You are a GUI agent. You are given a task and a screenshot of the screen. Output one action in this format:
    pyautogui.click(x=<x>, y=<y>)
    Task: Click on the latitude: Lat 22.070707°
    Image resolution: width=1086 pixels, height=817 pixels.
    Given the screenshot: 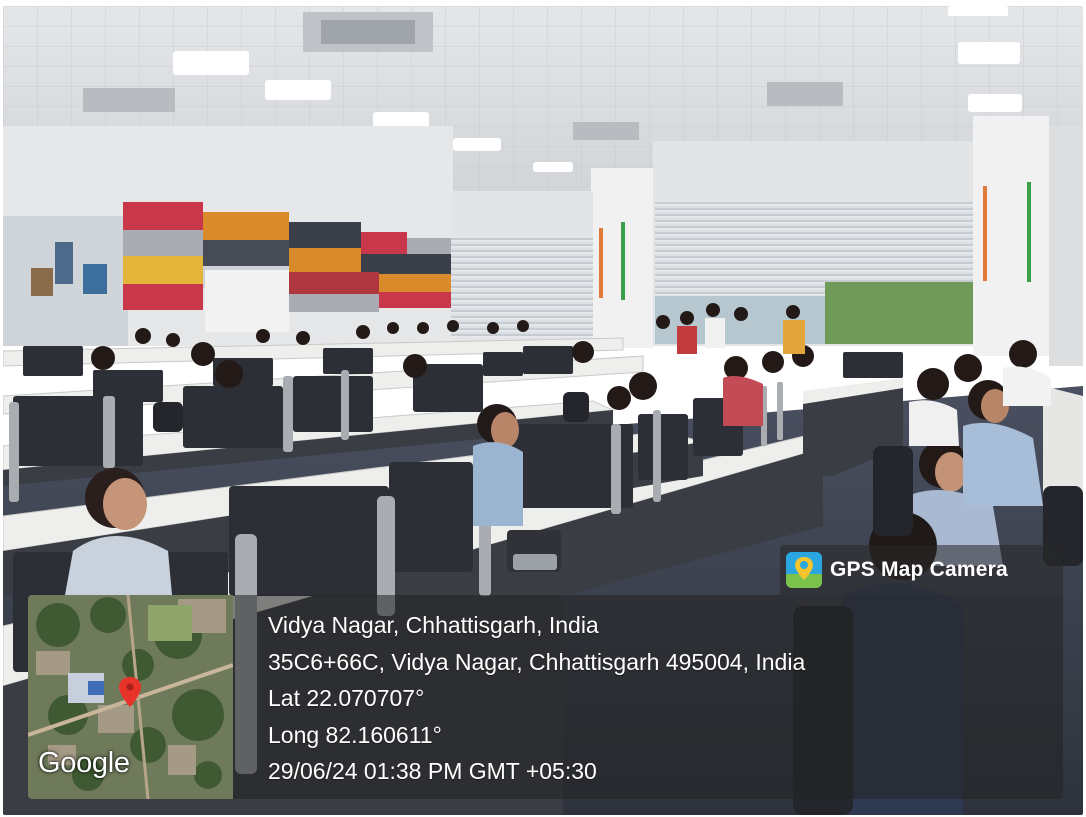 What is the action you would take?
    pyautogui.click(x=346, y=698)
    